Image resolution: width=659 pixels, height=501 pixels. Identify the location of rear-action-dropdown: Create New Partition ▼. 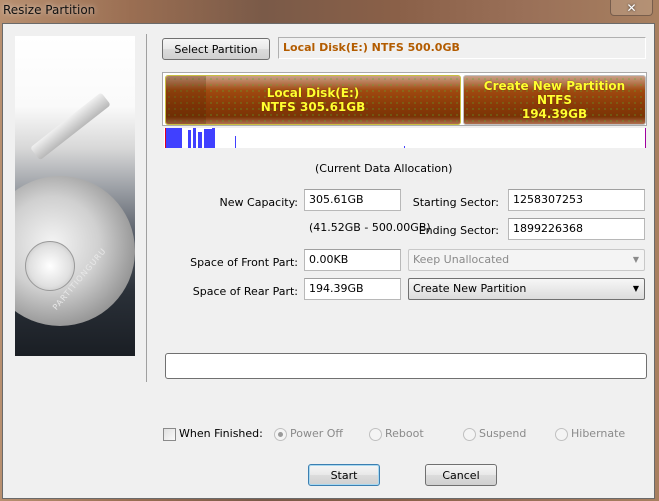
(526, 289).